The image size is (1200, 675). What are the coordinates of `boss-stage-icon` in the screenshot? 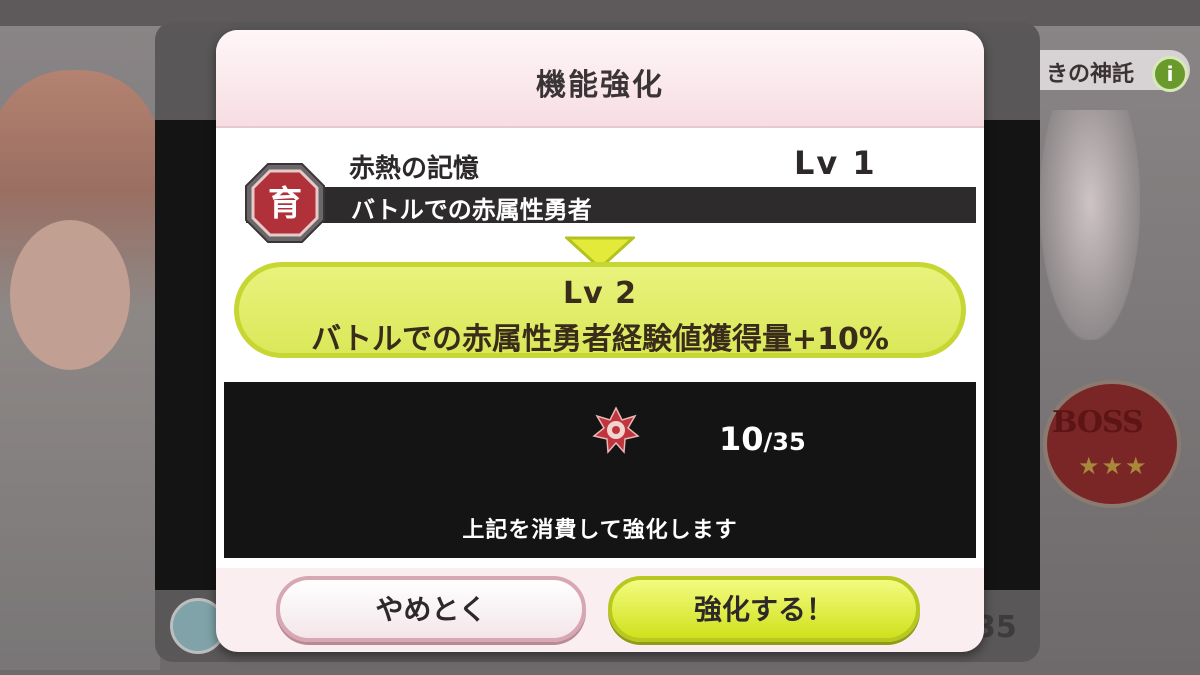 It's located at (1112, 444).